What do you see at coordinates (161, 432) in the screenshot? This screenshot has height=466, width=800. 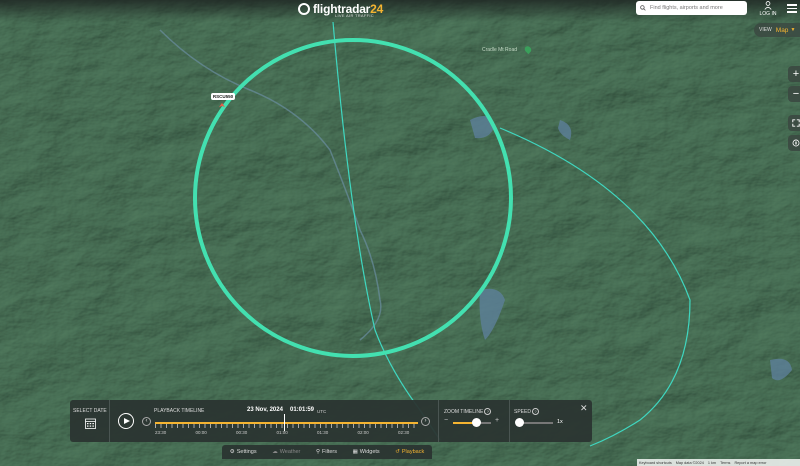 I see `timeline-tick-label: 23:30` at bounding box center [161, 432].